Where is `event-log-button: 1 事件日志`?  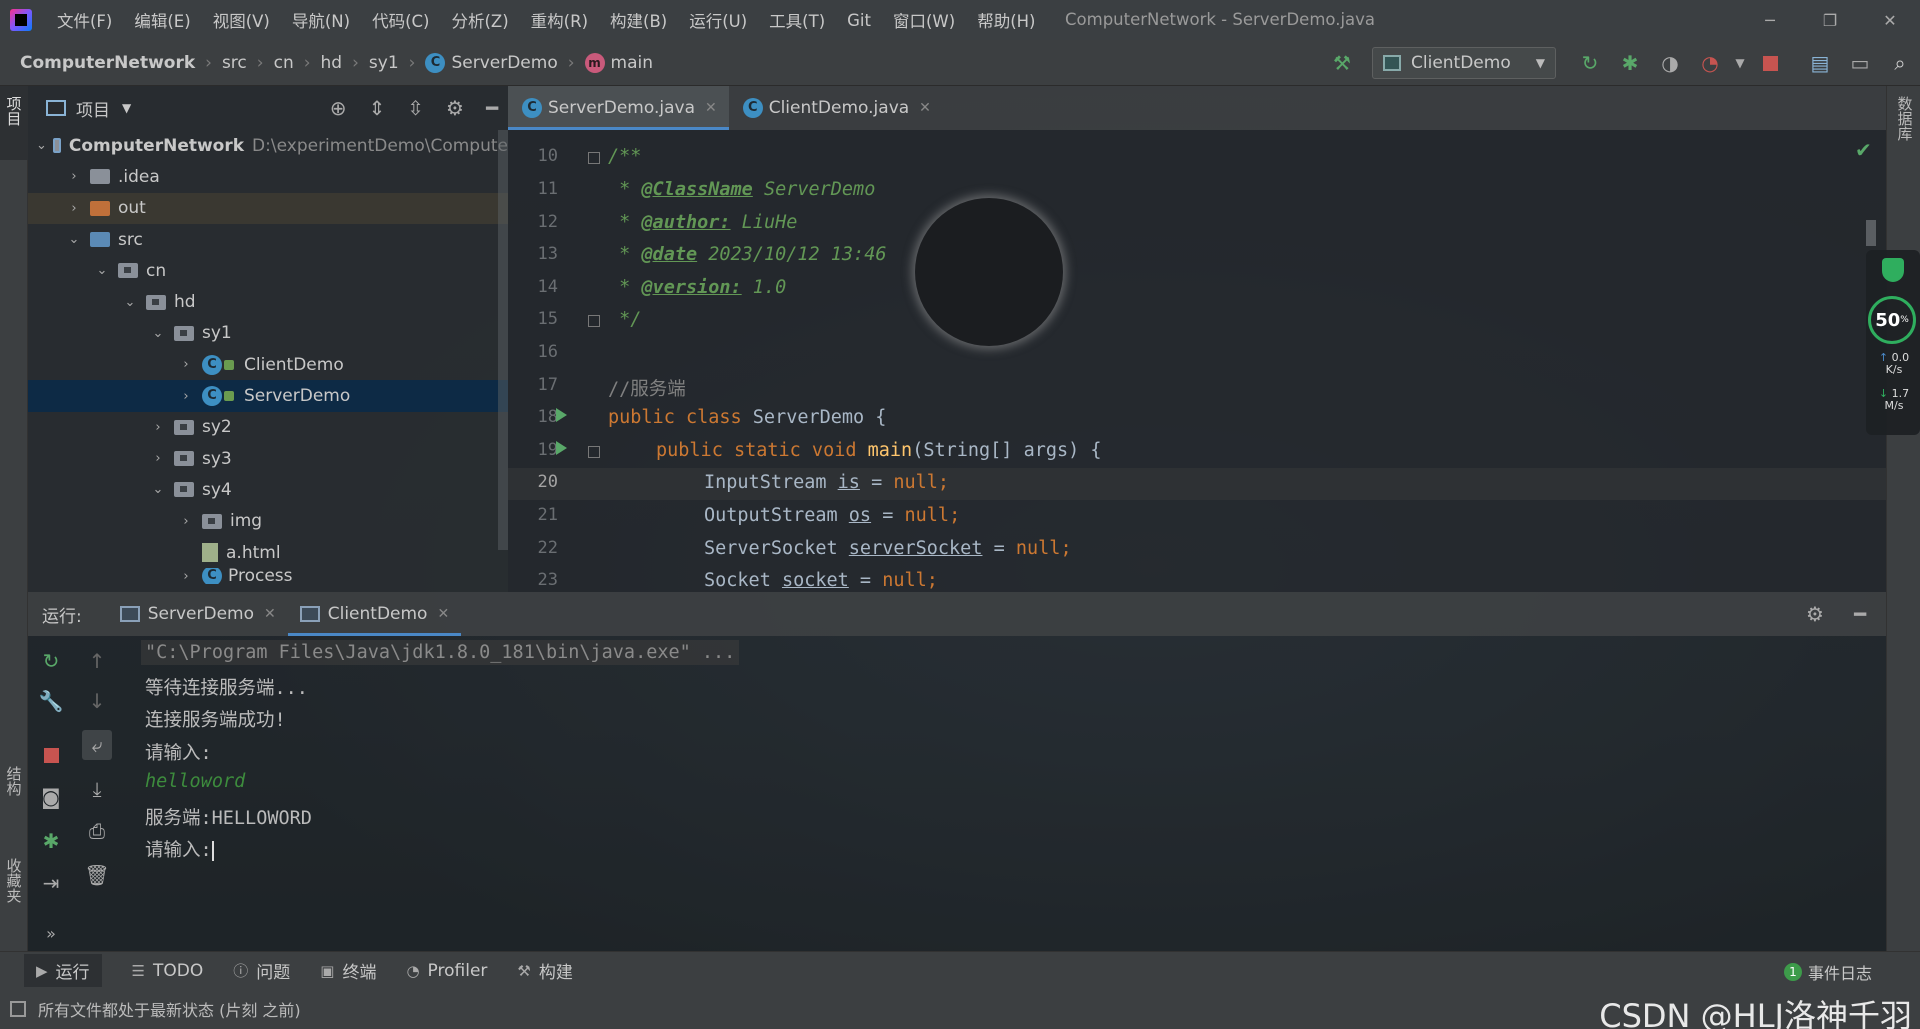
event-log-button: 1 事件日志 is located at coordinates (1827, 972).